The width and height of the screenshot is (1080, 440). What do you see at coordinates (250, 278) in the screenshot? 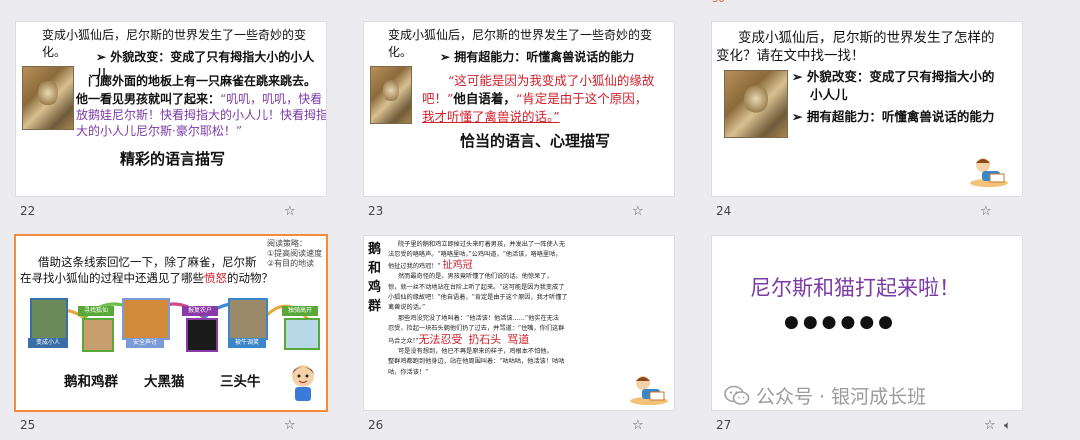
I see `slide25-q2c: 的动物？` at bounding box center [250, 278].